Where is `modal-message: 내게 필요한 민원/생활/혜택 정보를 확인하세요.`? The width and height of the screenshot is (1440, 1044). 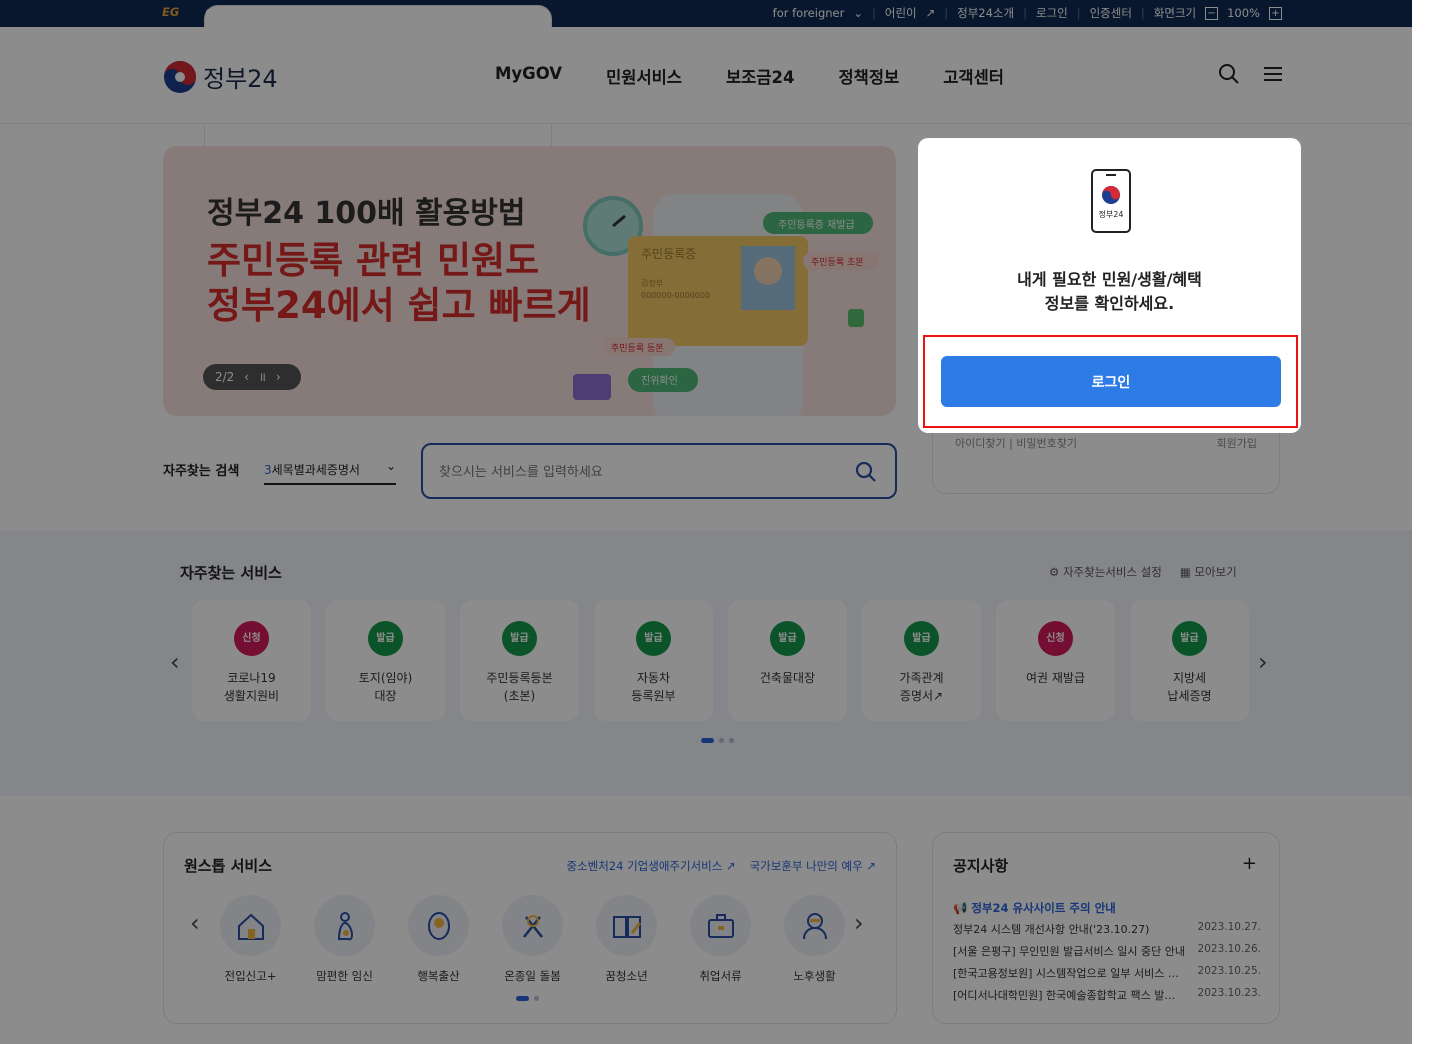
modal-message: 내게 필요한 민원/생활/혜택 정보를 확인하세요. is located at coordinates (1109, 291).